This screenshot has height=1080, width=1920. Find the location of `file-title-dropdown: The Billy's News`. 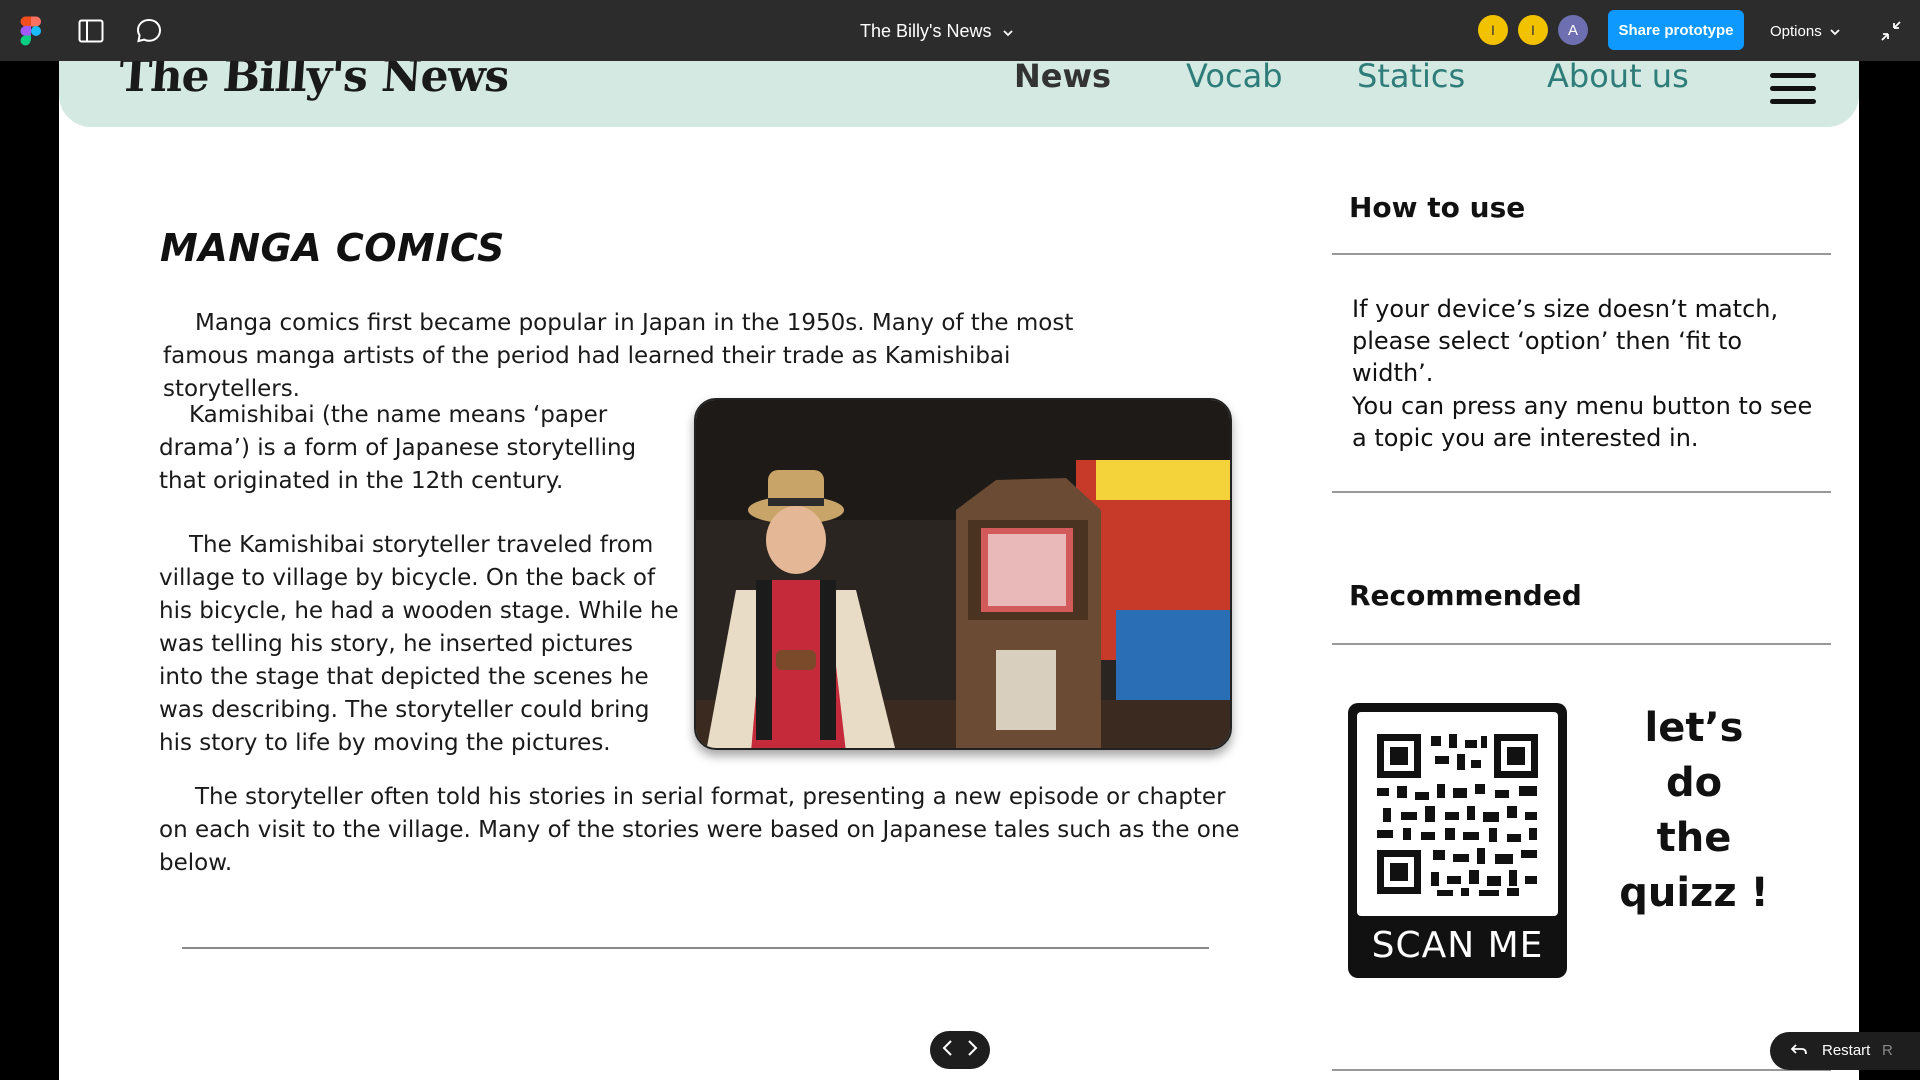

file-title-dropdown: The Billy's News is located at coordinates (937, 31).